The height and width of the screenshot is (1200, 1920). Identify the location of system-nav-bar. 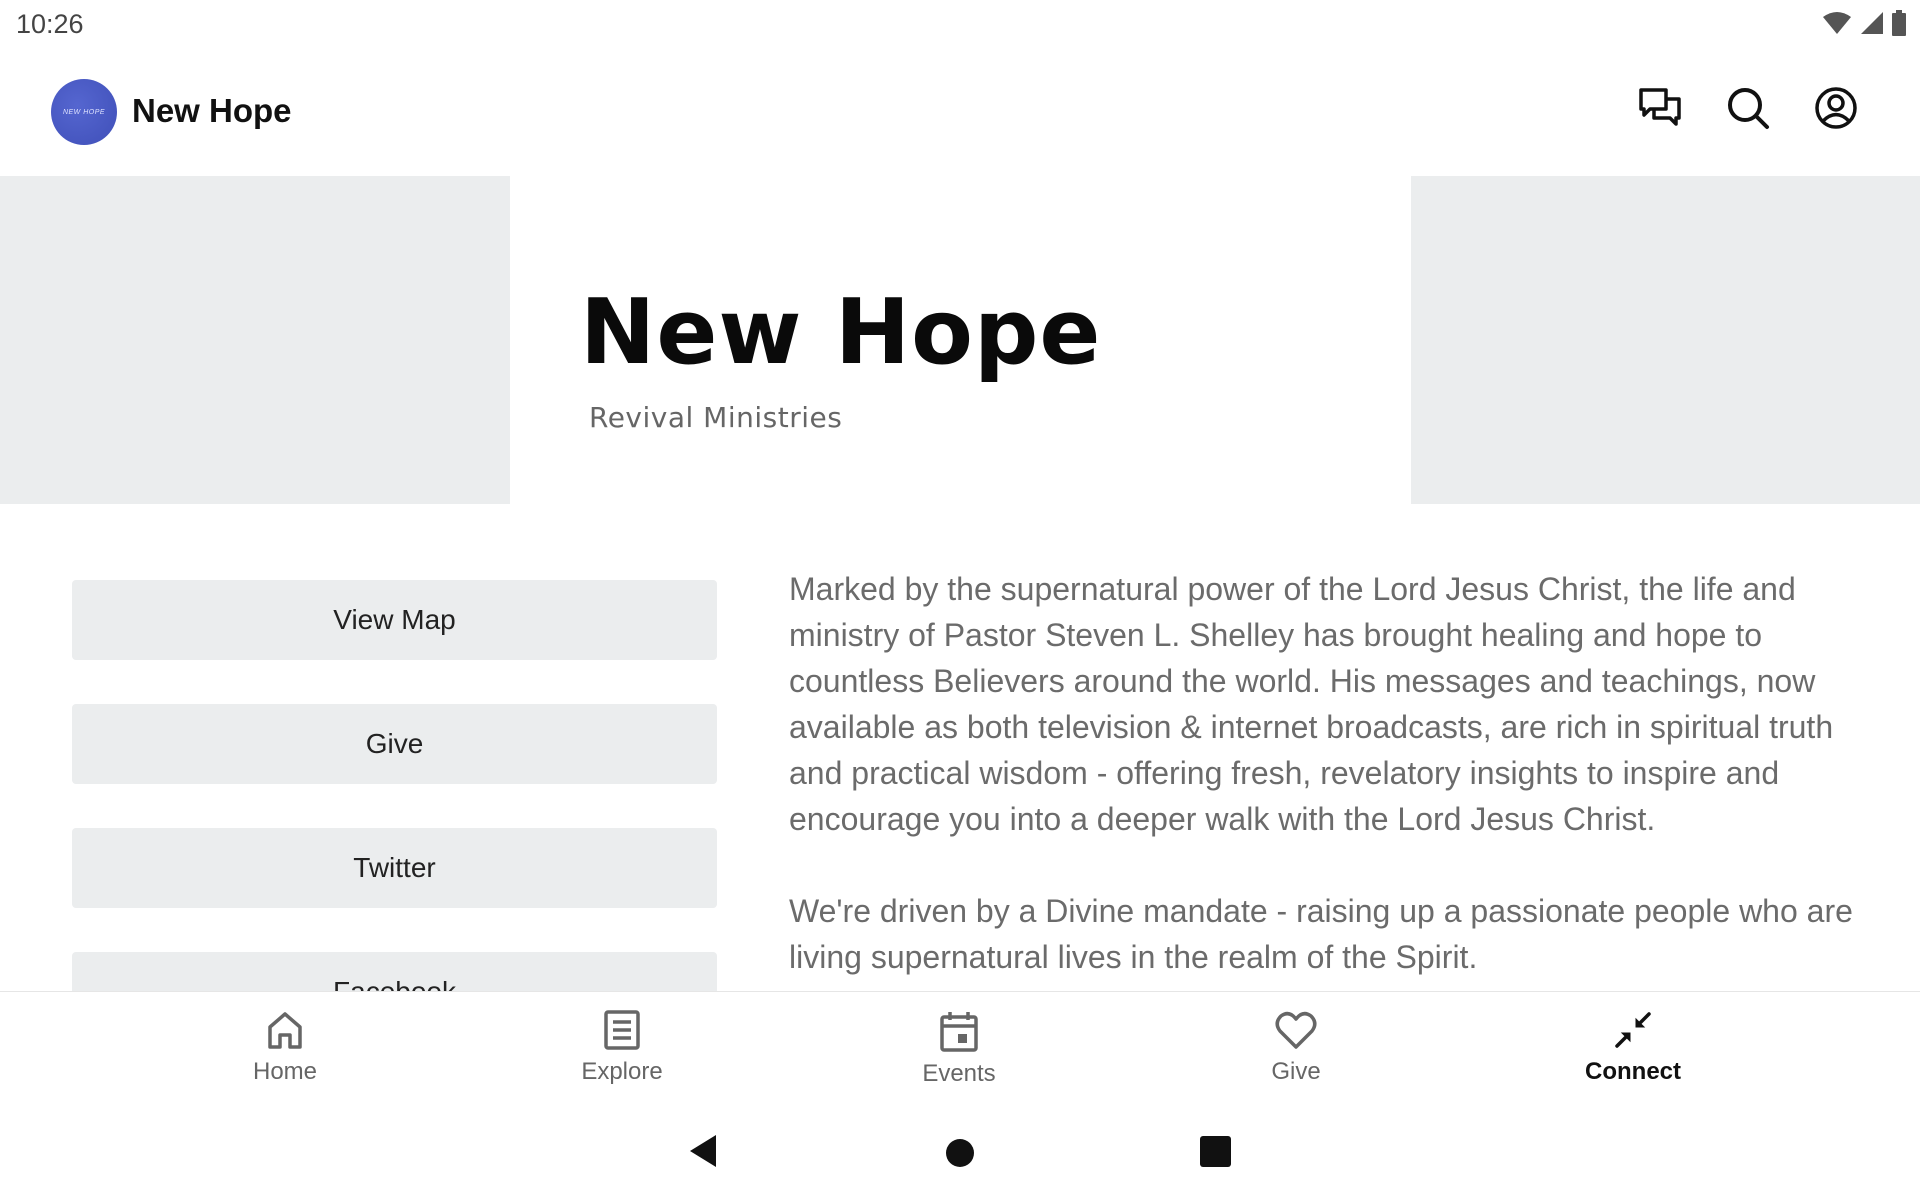
(960, 1150).